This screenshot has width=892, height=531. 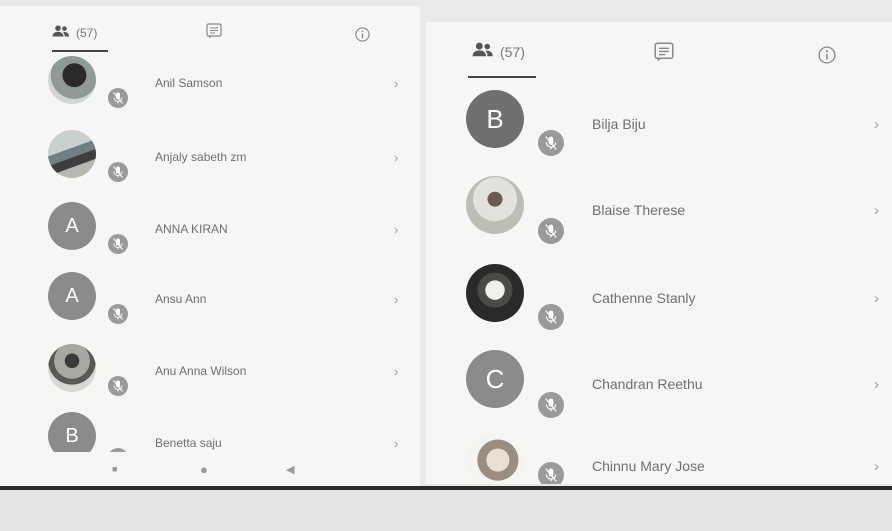 I want to click on list-item: B Bilja Biju ›, so click(x=659, y=128).